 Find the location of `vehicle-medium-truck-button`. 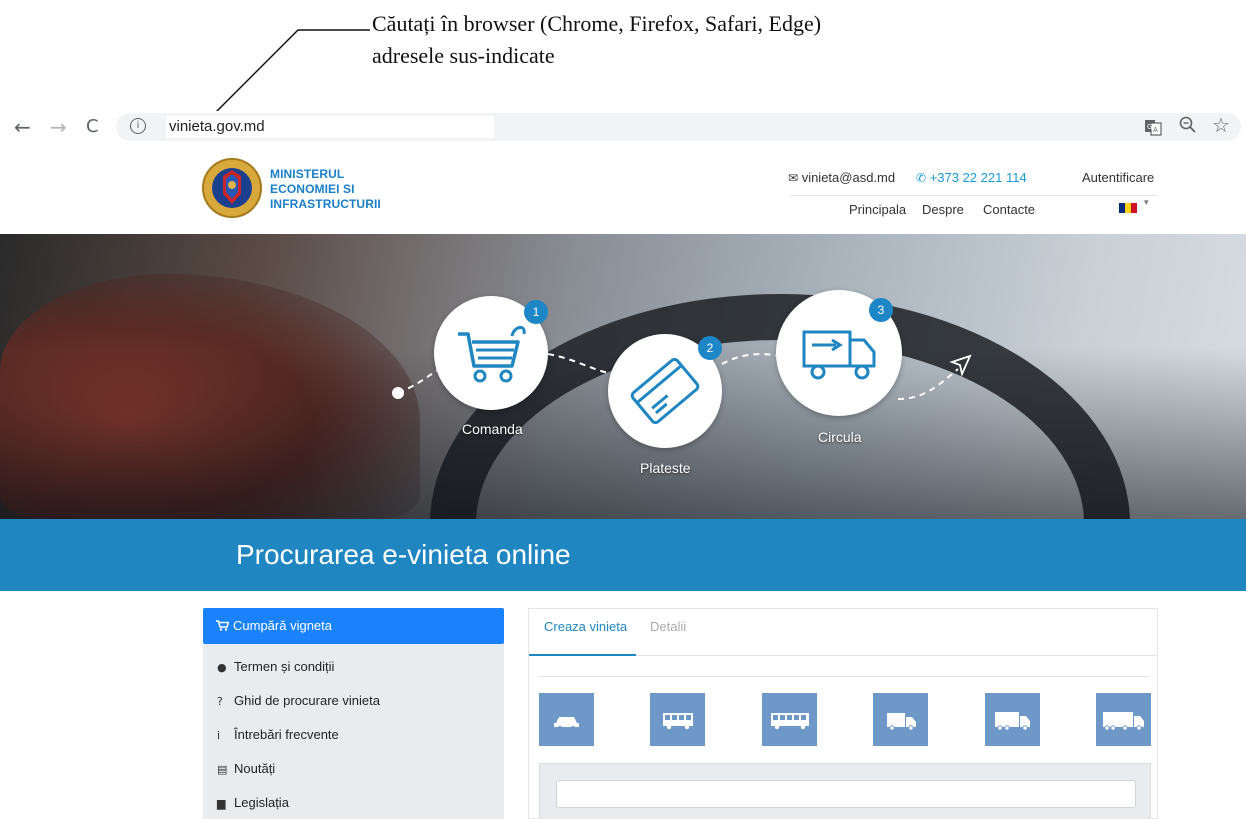

vehicle-medium-truck-button is located at coordinates (1012, 719).